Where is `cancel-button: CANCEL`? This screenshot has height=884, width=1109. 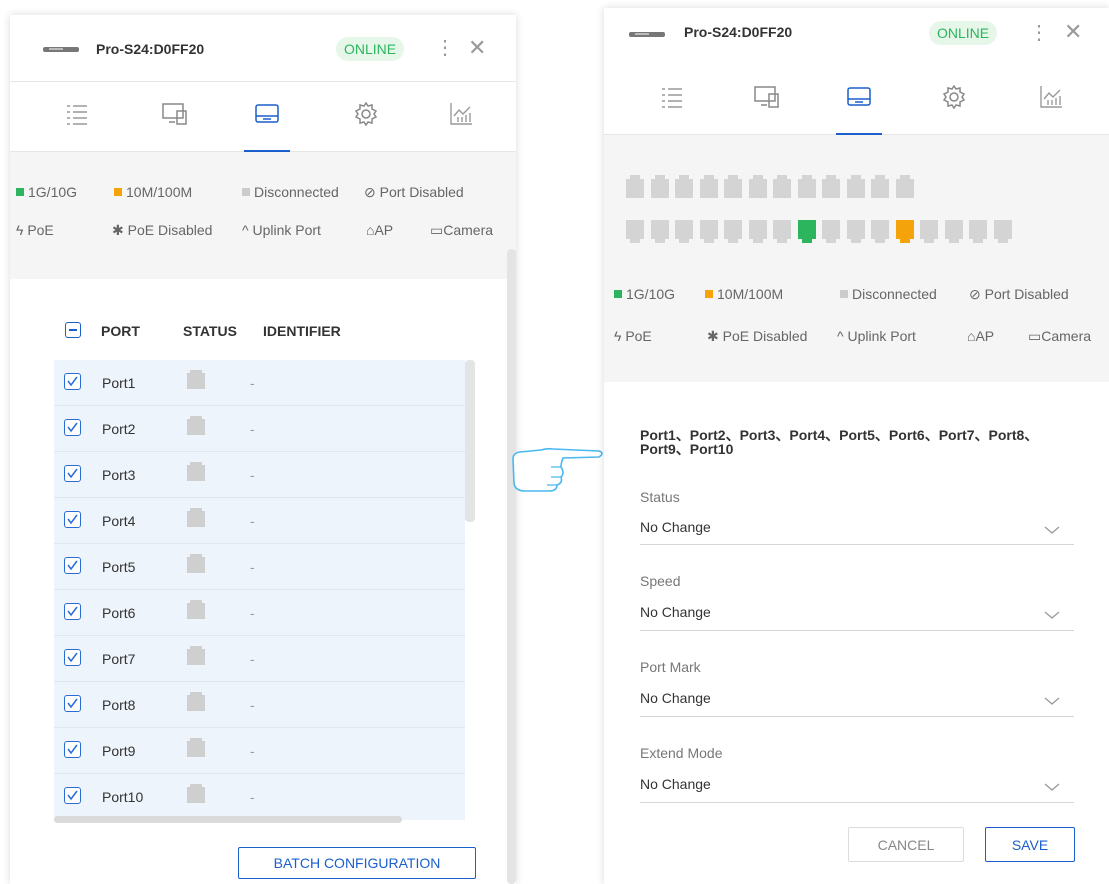
cancel-button: CANCEL is located at coordinates (906, 844).